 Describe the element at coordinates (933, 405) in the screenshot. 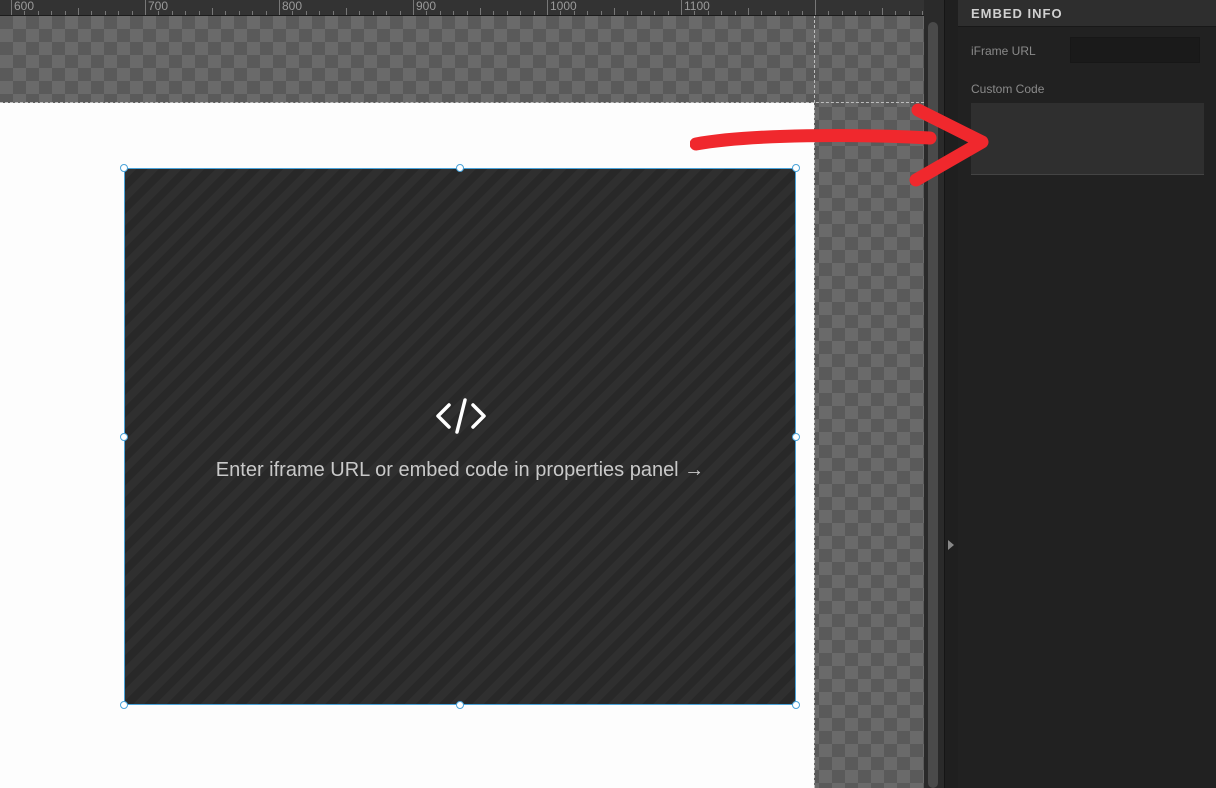

I see `scrollbar-thumb` at that location.